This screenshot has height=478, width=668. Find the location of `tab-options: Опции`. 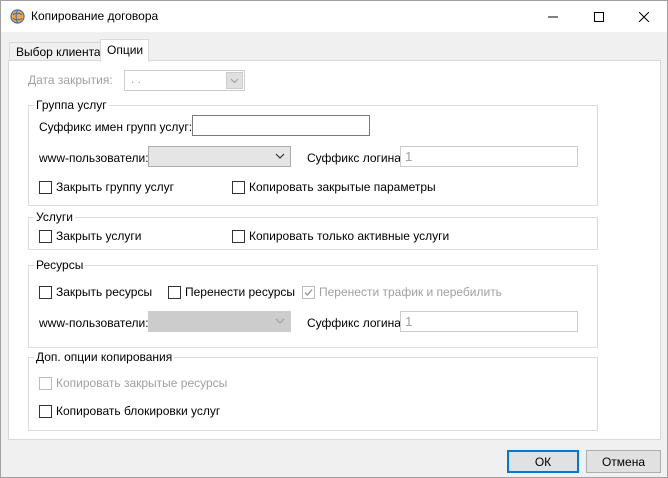

tab-options: Опции is located at coordinates (124, 50).